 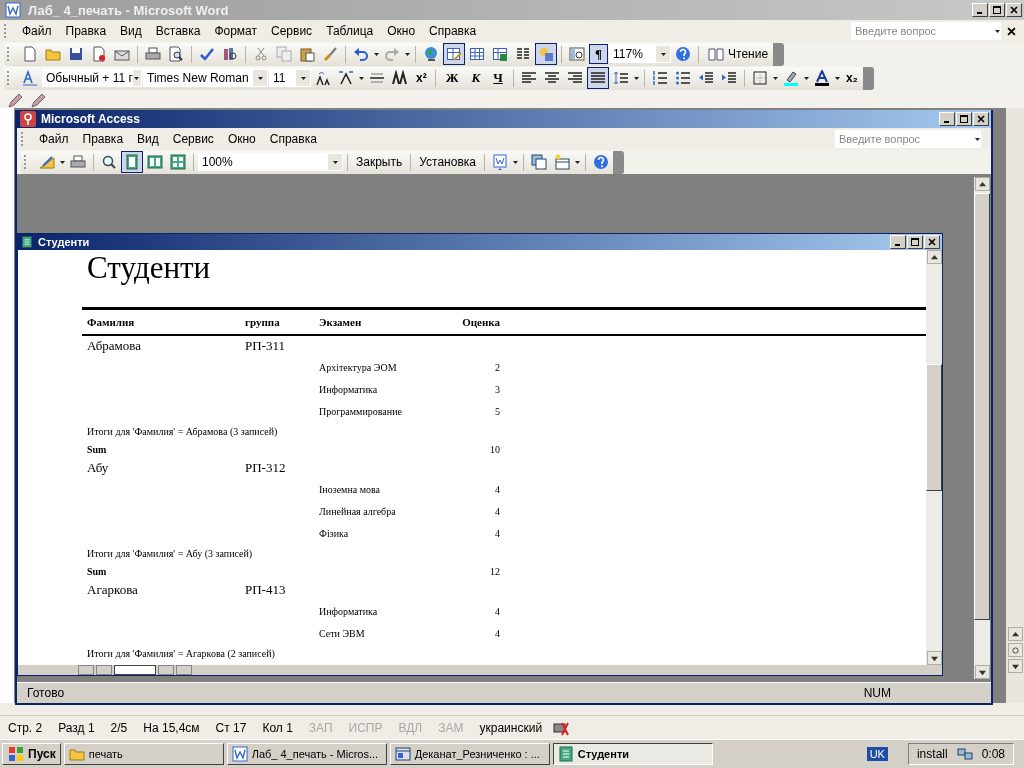 What do you see at coordinates (342, 633) in the screenshot?
I see `table-cell-text: Сети ЭВМ` at bounding box center [342, 633].